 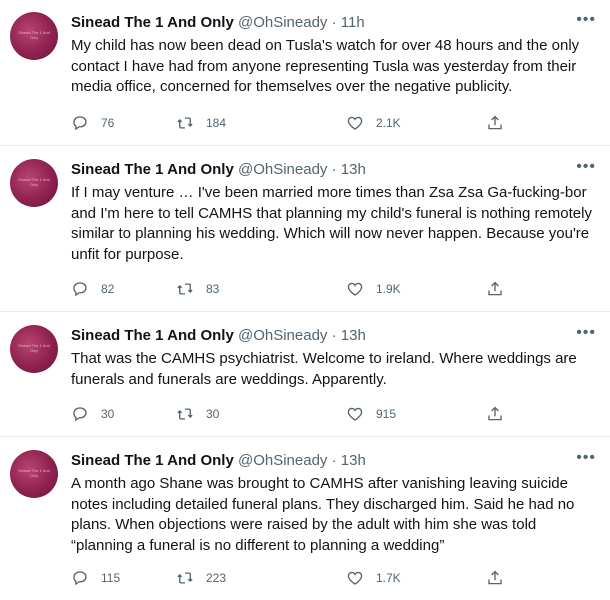 I want to click on like-button: 1.9K, so click(x=373, y=289).